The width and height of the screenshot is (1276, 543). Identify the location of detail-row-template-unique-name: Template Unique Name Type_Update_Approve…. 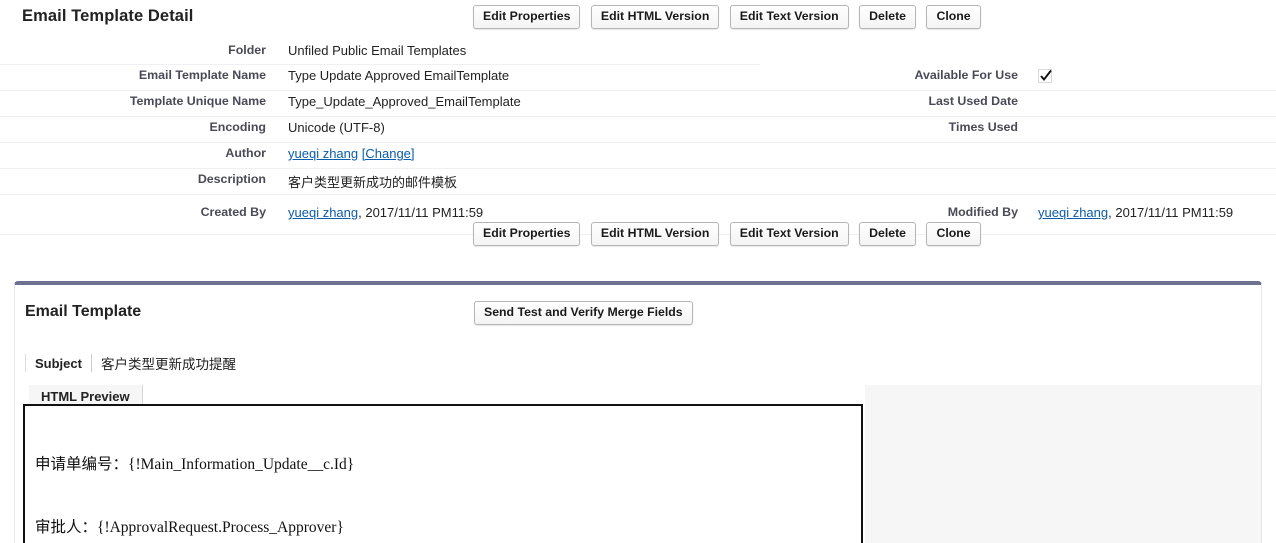
(638, 104).